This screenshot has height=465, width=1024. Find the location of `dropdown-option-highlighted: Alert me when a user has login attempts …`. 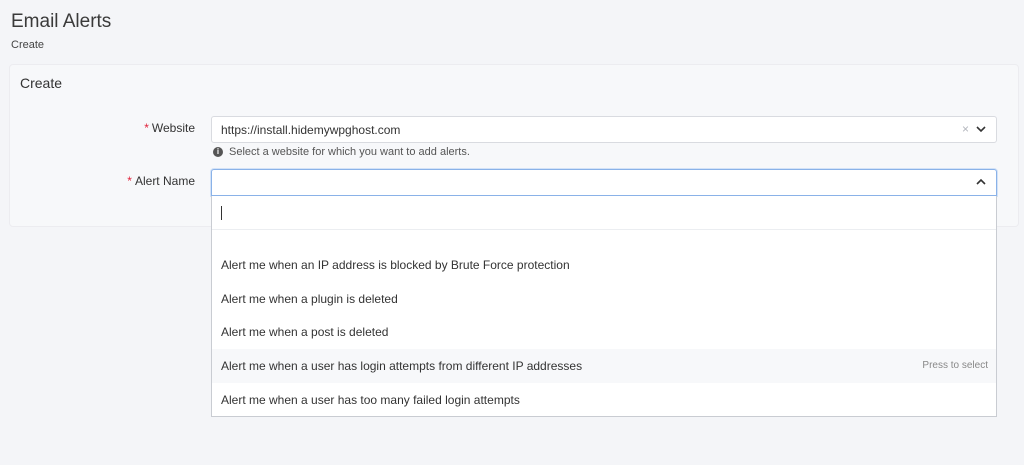

dropdown-option-highlighted: Alert me when a user has login attempts … is located at coordinates (604, 366).